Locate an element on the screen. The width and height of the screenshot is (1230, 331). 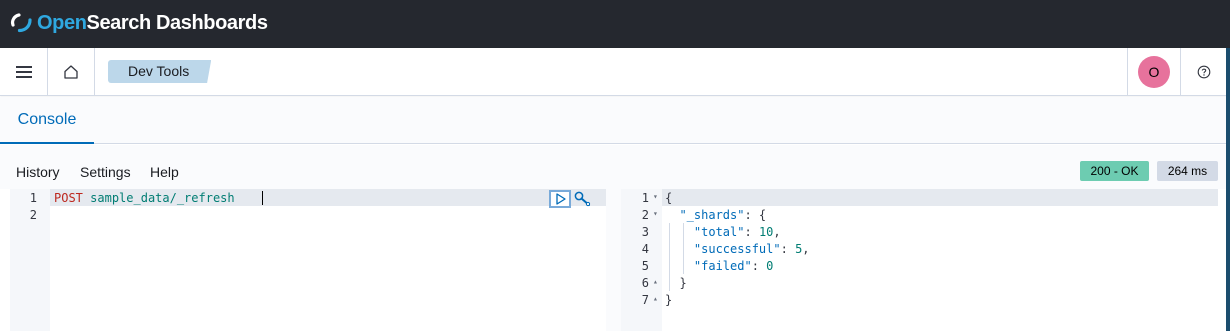
help-button is located at coordinates (1203, 72).